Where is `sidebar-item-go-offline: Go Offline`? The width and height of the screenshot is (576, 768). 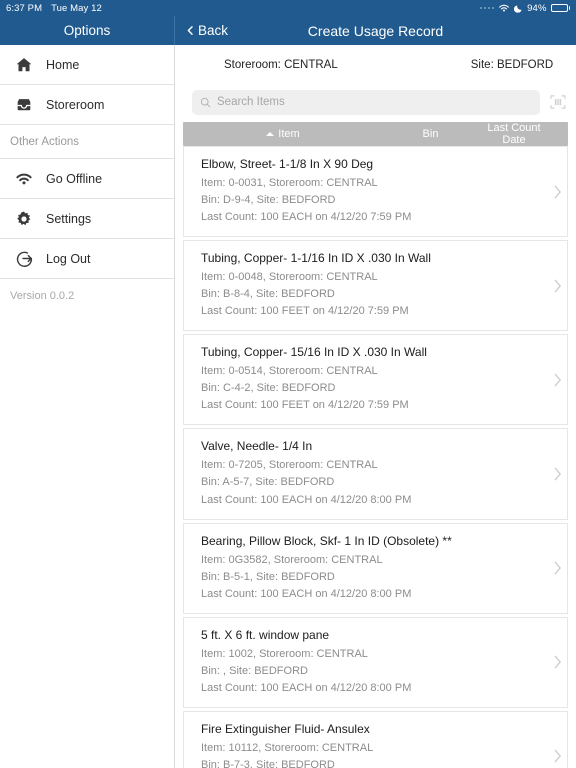
sidebar-item-go-offline: Go Offline is located at coordinates (87, 179).